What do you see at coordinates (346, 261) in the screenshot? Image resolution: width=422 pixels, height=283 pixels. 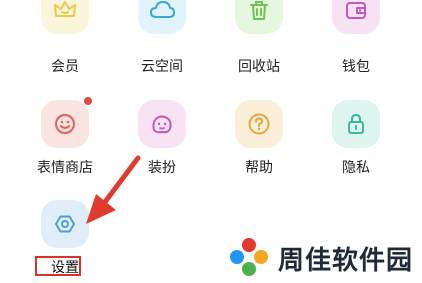 I see `watermark-text: 周佳软件园` at bounding box center [346, 261].